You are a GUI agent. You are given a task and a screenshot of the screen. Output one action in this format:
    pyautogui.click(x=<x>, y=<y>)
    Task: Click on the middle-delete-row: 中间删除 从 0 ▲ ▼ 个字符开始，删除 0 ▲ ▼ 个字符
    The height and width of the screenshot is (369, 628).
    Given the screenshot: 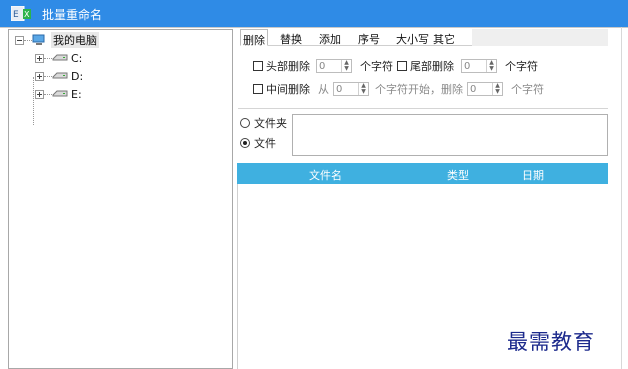 What is the action you would take?
    pyautogui.click(x=398, y=89)
    